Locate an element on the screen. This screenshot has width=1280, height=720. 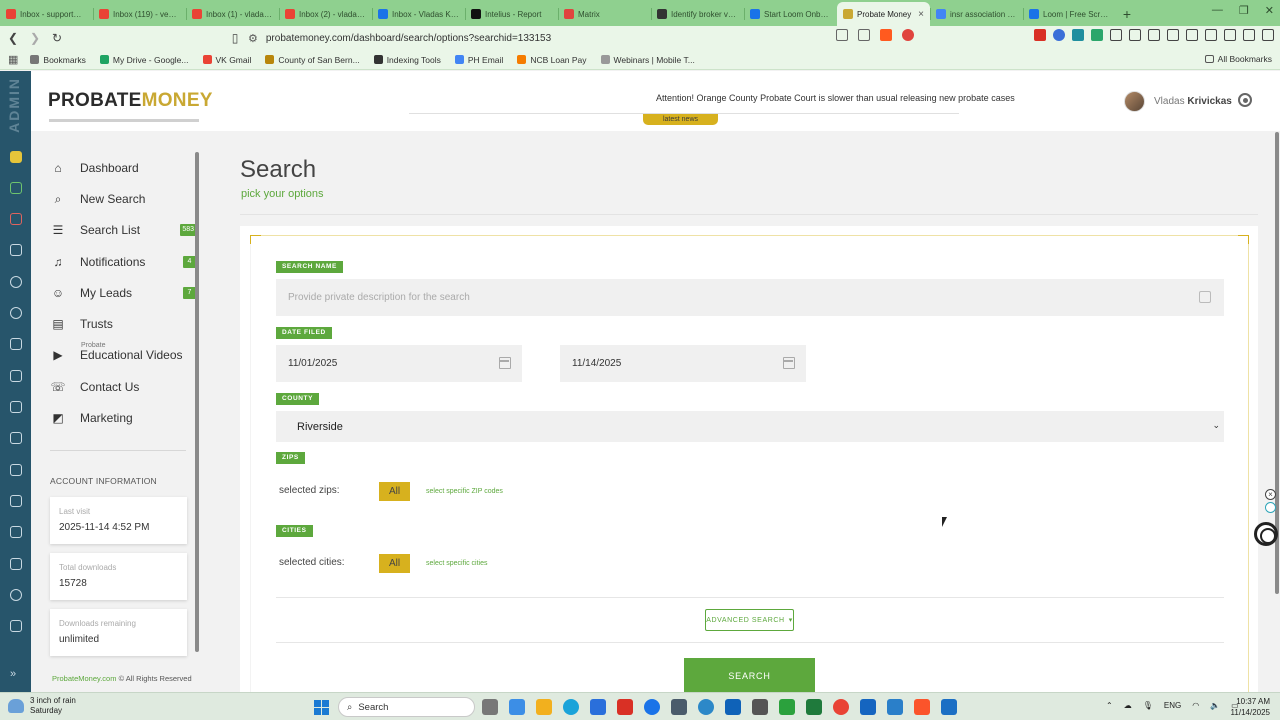
chrome-icon is located at coordinates (841, 707).